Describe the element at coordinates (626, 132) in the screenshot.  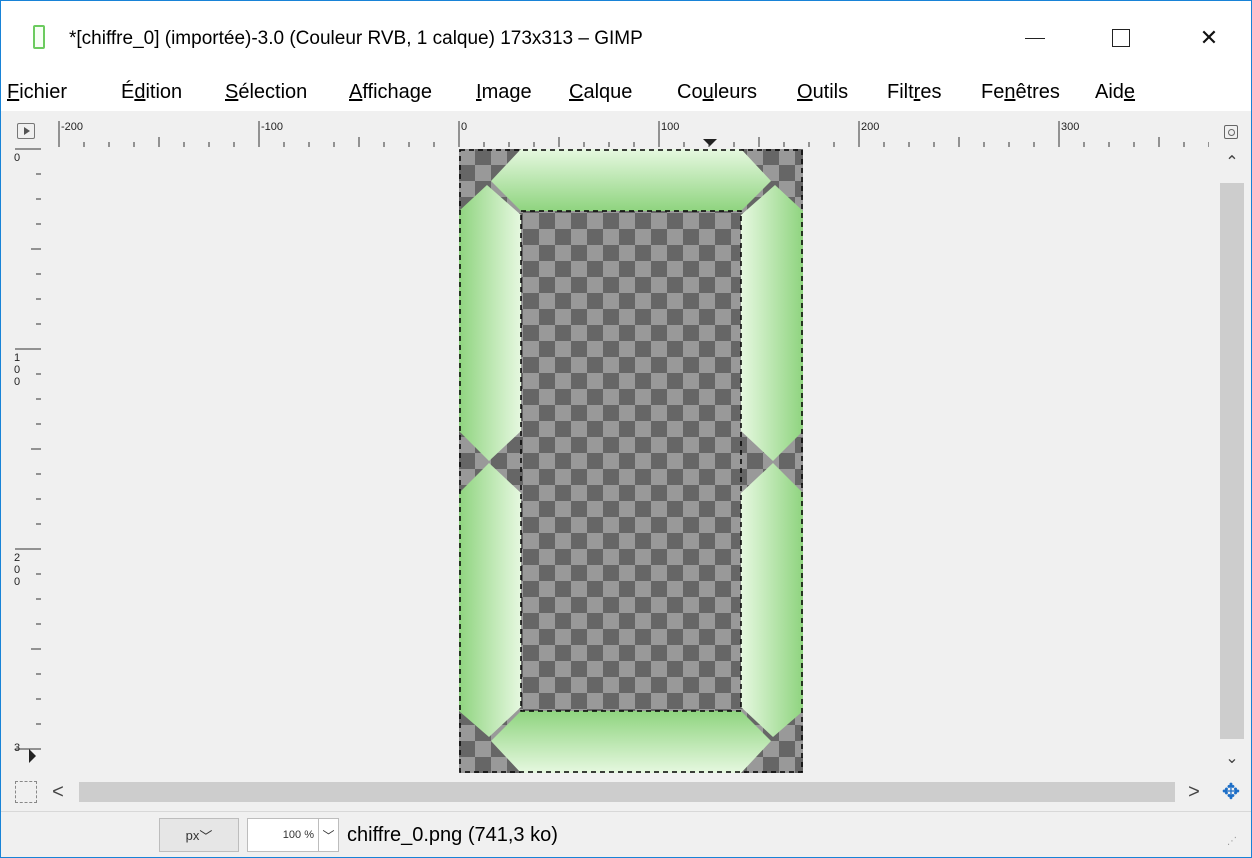
I see `horizontal-ruler: -200 -100 0 100 200 300` at that location.